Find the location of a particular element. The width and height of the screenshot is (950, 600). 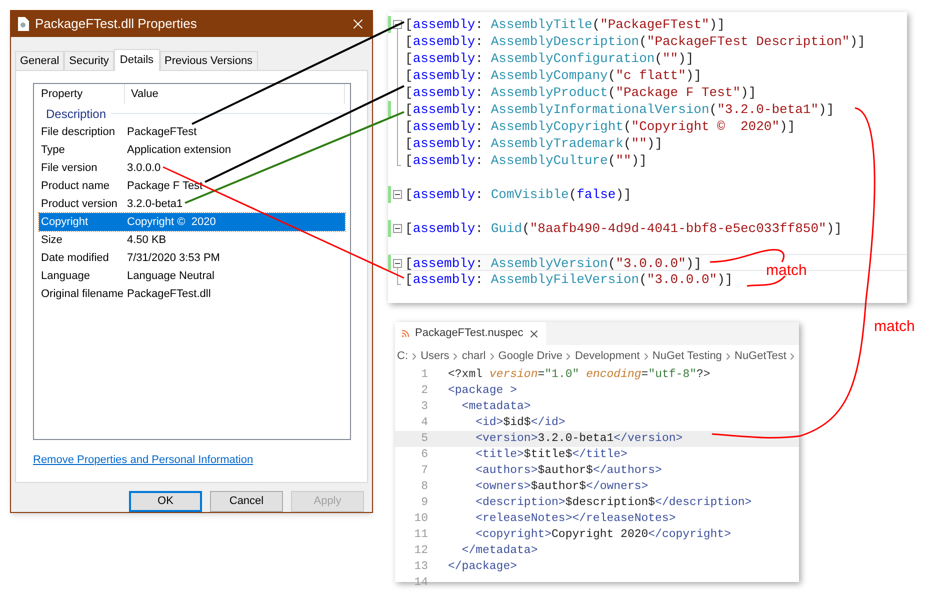

code-line: [assembly: AssemblyCompany("c flatt")] is located at coordinates (553, 75).